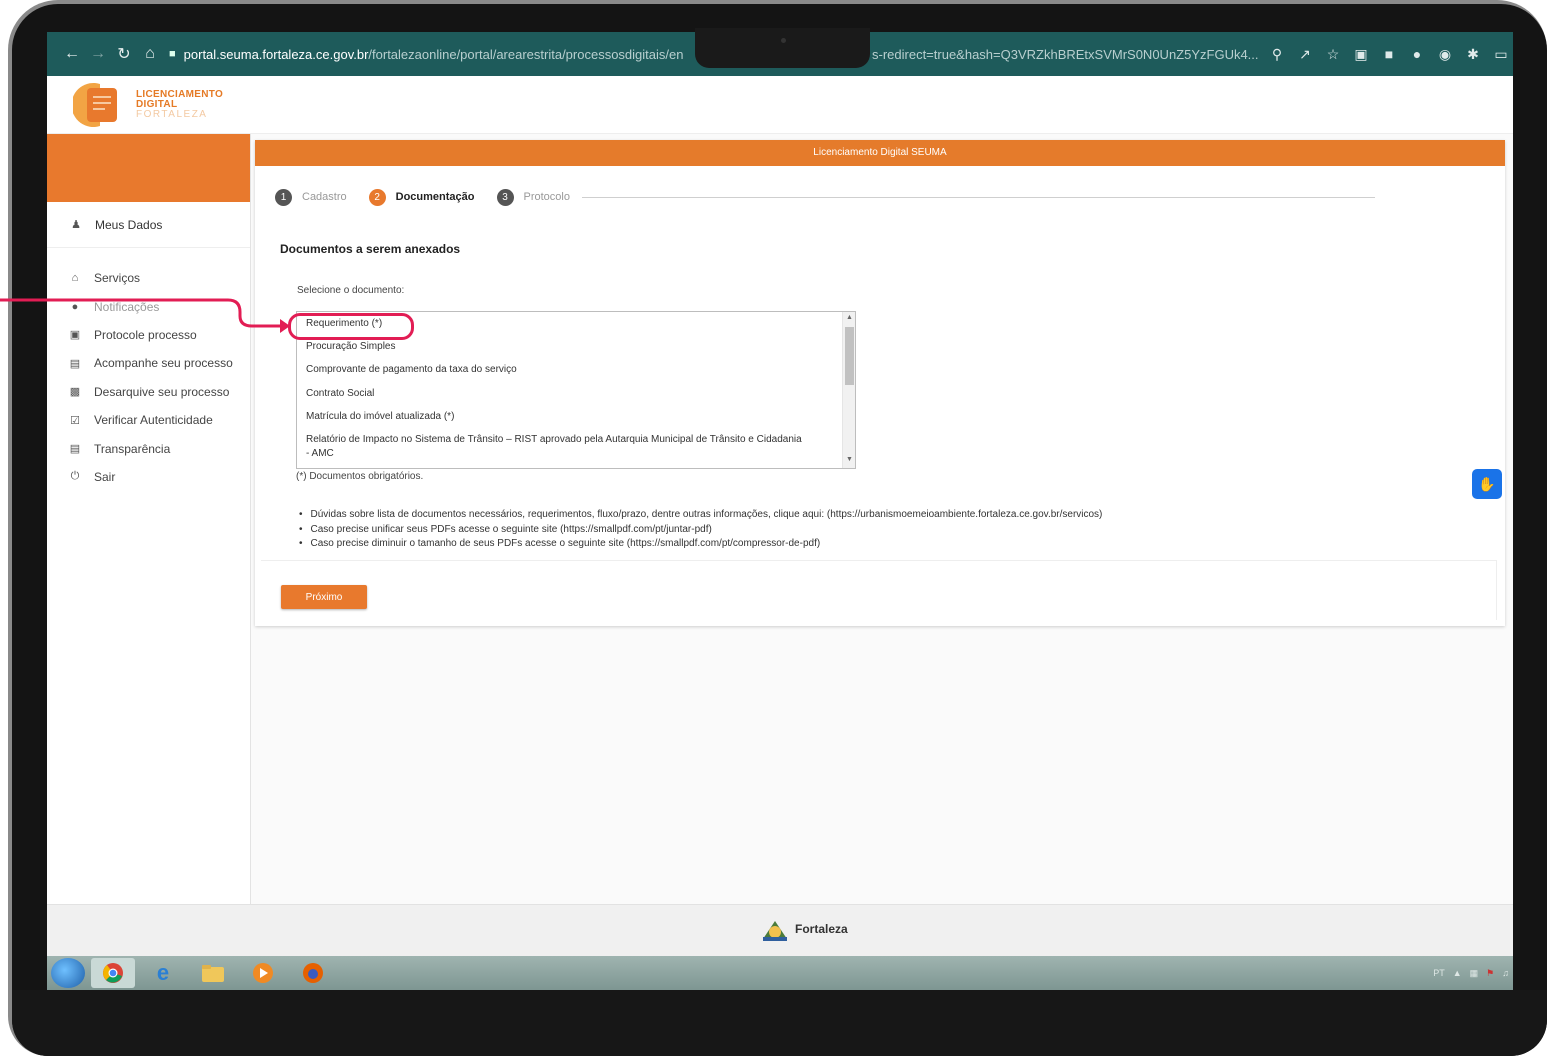 Image resolution: width=1547 pixels, height=1056 pixels. I want to click on sidebar-user-label: Meus Dados, so click(129, 224).